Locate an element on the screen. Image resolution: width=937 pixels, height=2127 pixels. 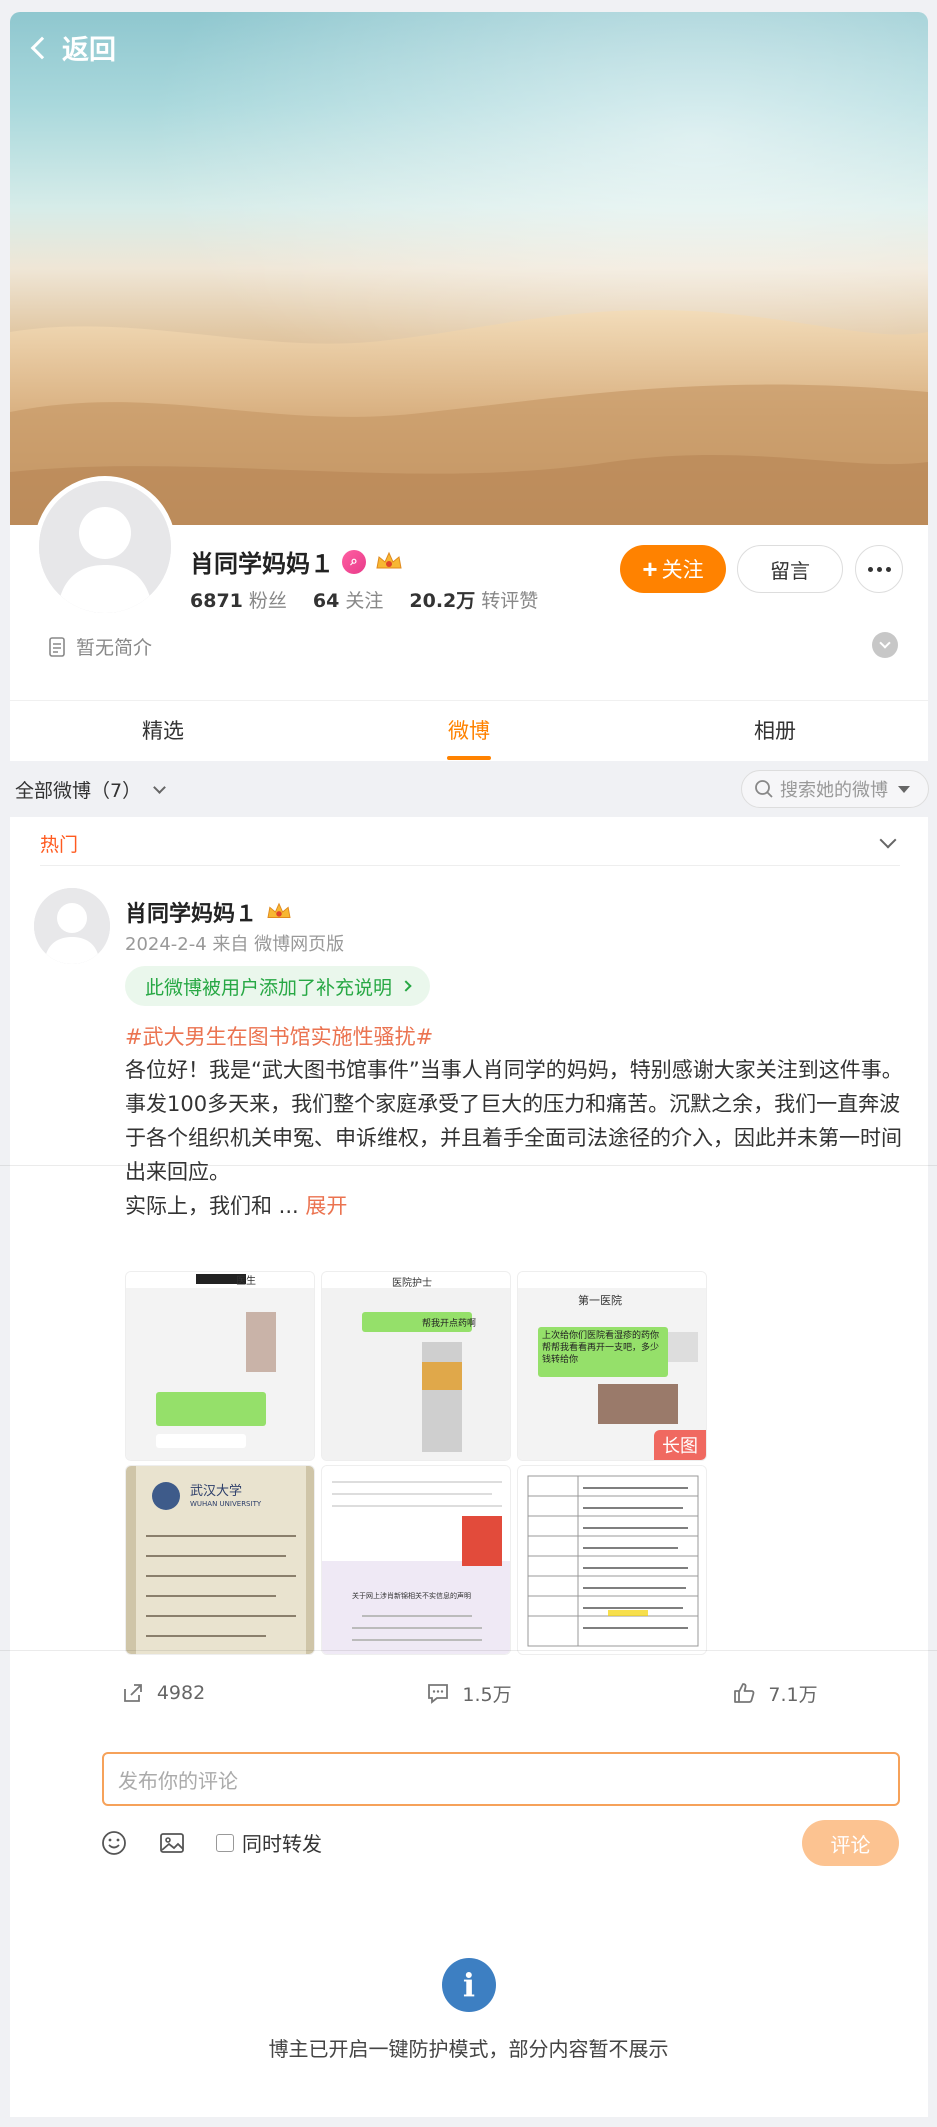
message-button: 留言 is located at coordinates (790, 569).